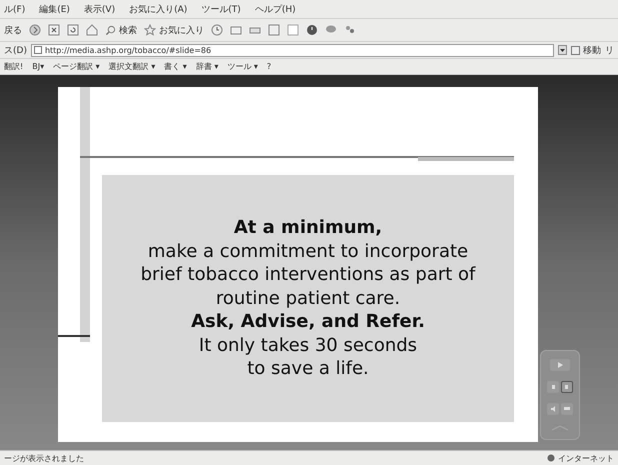 The width and height of the screenshot is (618, 465). What do you see at coordinates (292, 50) in the screenshot?
I see `address-field: http://media.ashp.org/tobacco/#slide=86` at bounding box center [292, 50].